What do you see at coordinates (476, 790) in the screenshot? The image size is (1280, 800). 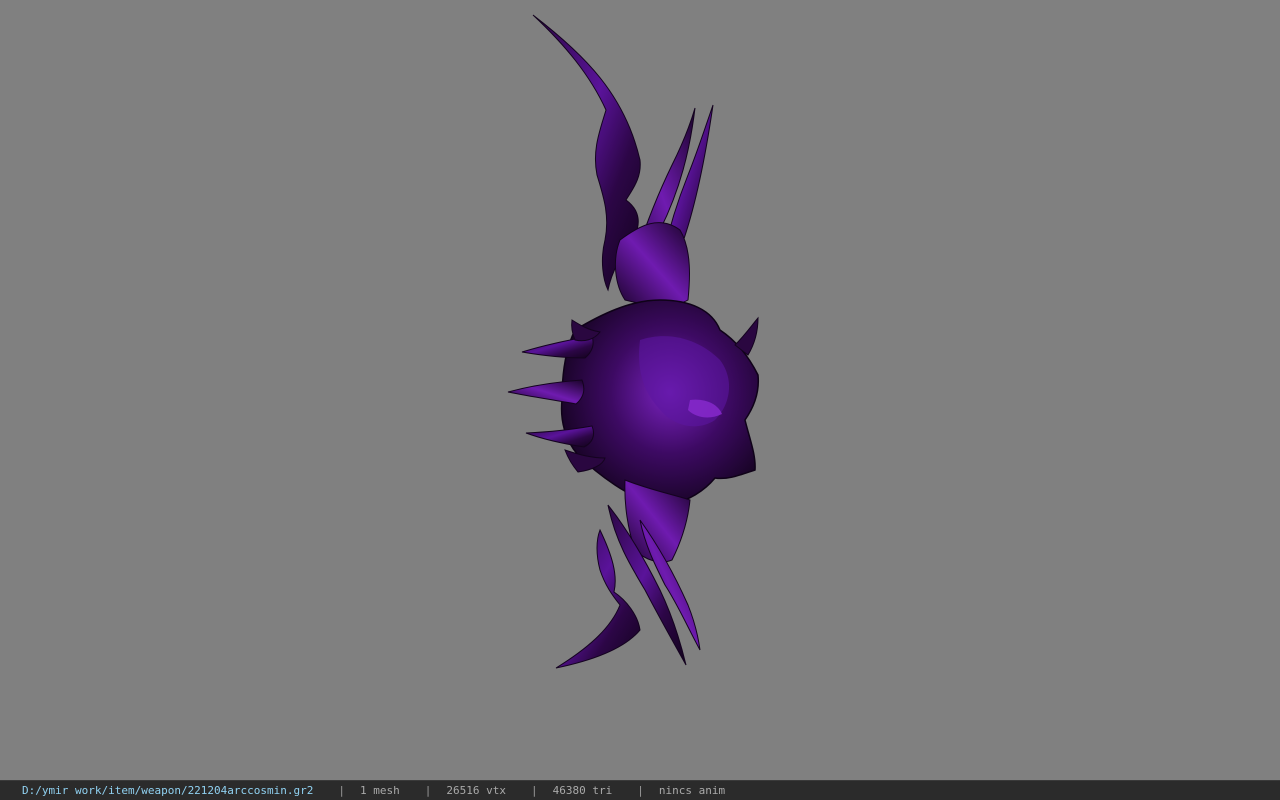 I see `vertex-count: 26516 vtx` at bounding box center [476, 790].